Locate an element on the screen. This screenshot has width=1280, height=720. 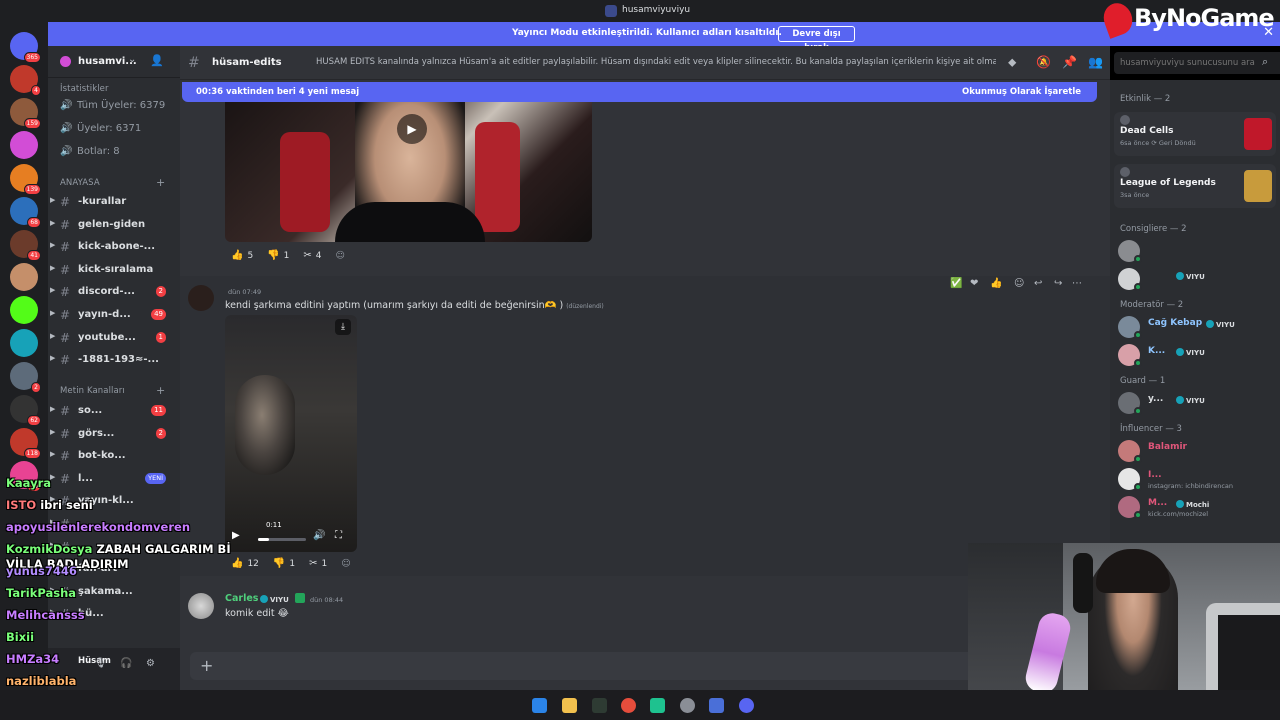
channel-item: ▶ # yayın-d... 49 is located at coordinates (114, 314).